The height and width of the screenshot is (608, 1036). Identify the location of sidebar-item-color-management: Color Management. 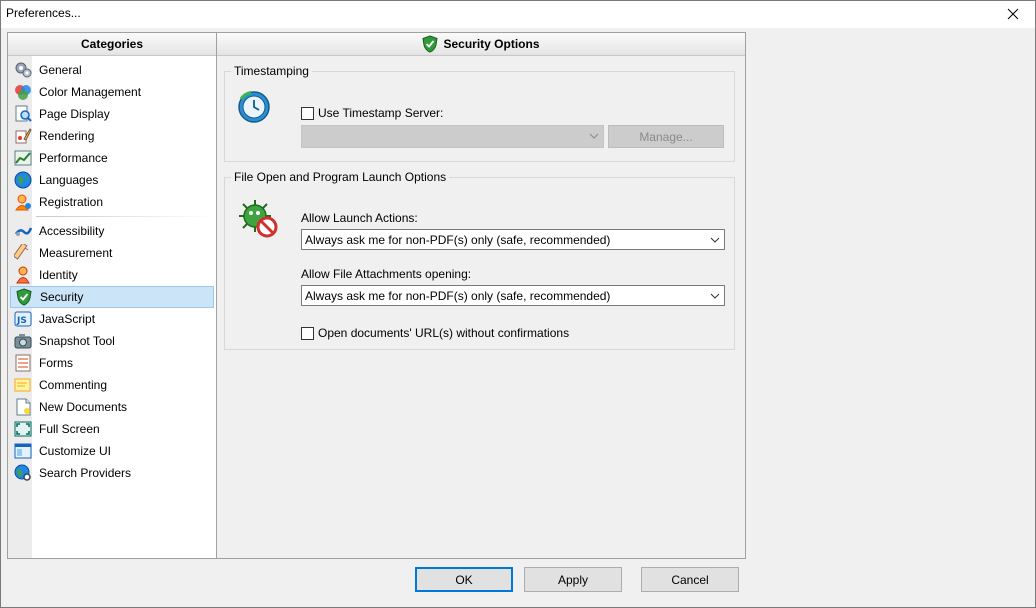
(112, 92).